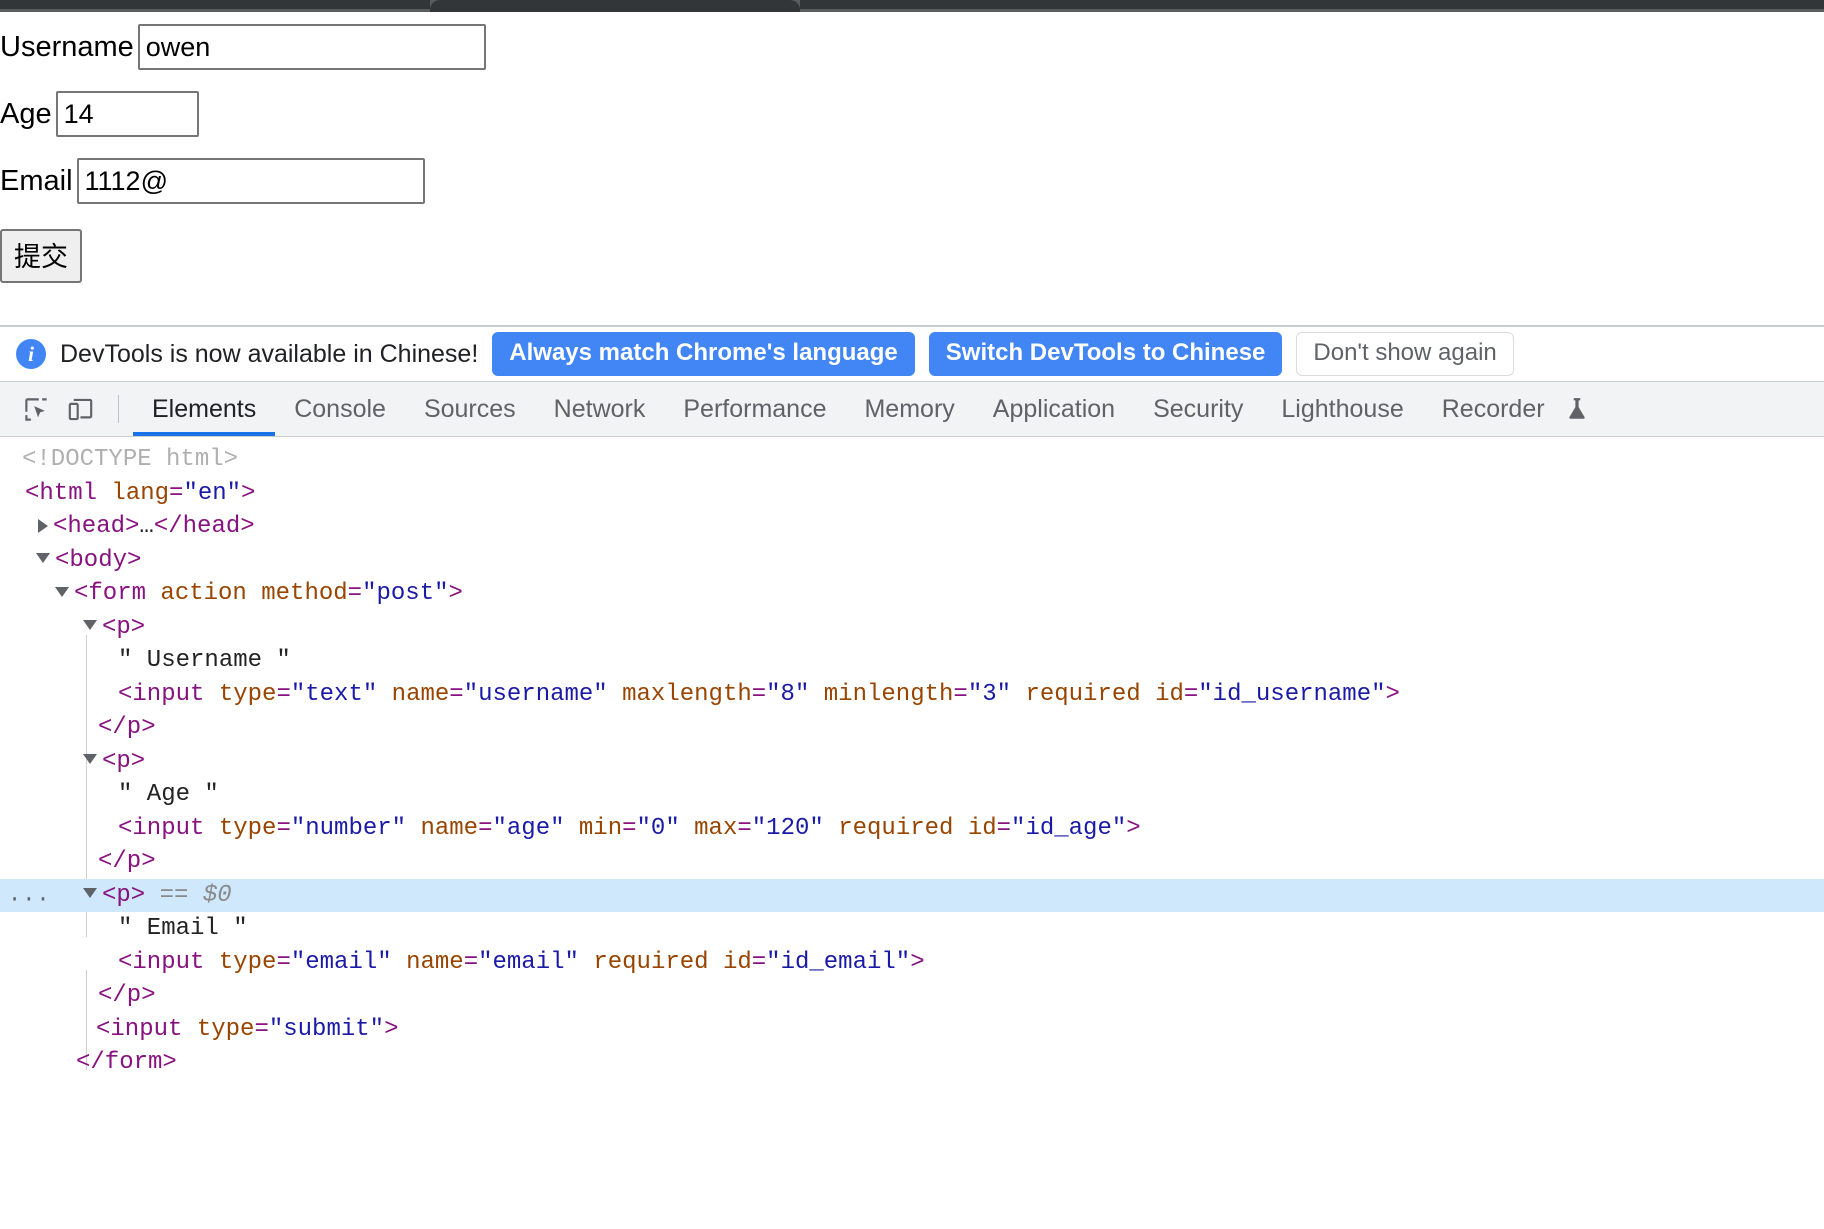 This screenshot has height=1229, width=1824. I want to click on age-input, so click(127, 114).